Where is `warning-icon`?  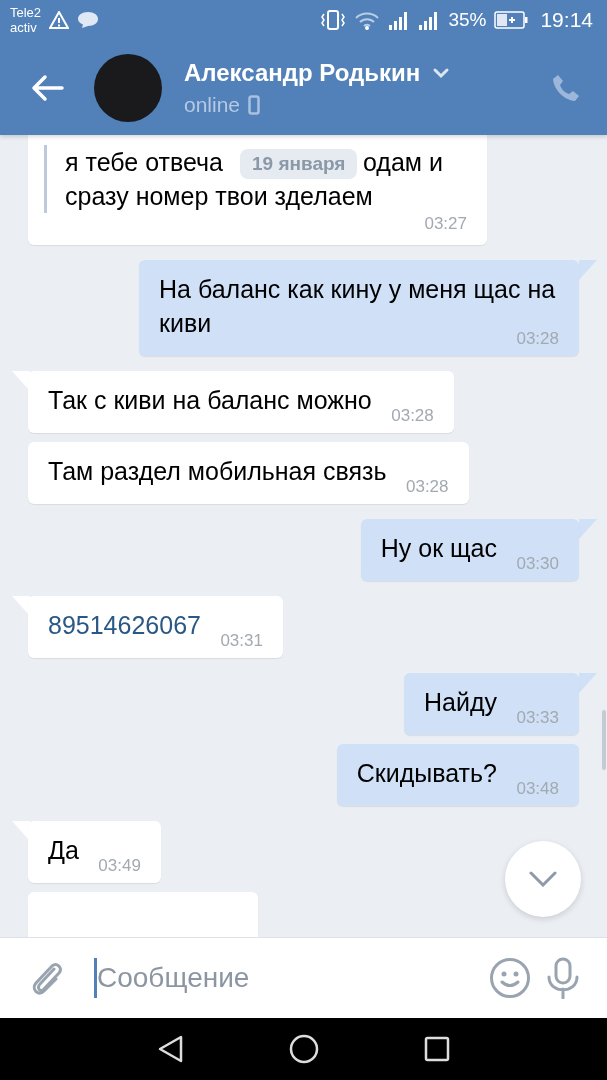 warning-icon is located at coordinates (59, 20).